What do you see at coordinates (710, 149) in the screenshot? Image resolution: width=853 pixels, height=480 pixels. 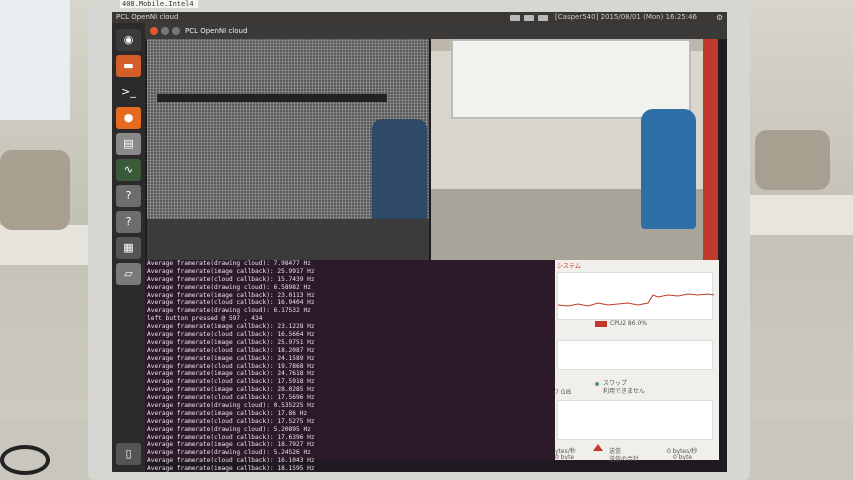 I see `image-red-pillar` at bounding box center [710, 149].